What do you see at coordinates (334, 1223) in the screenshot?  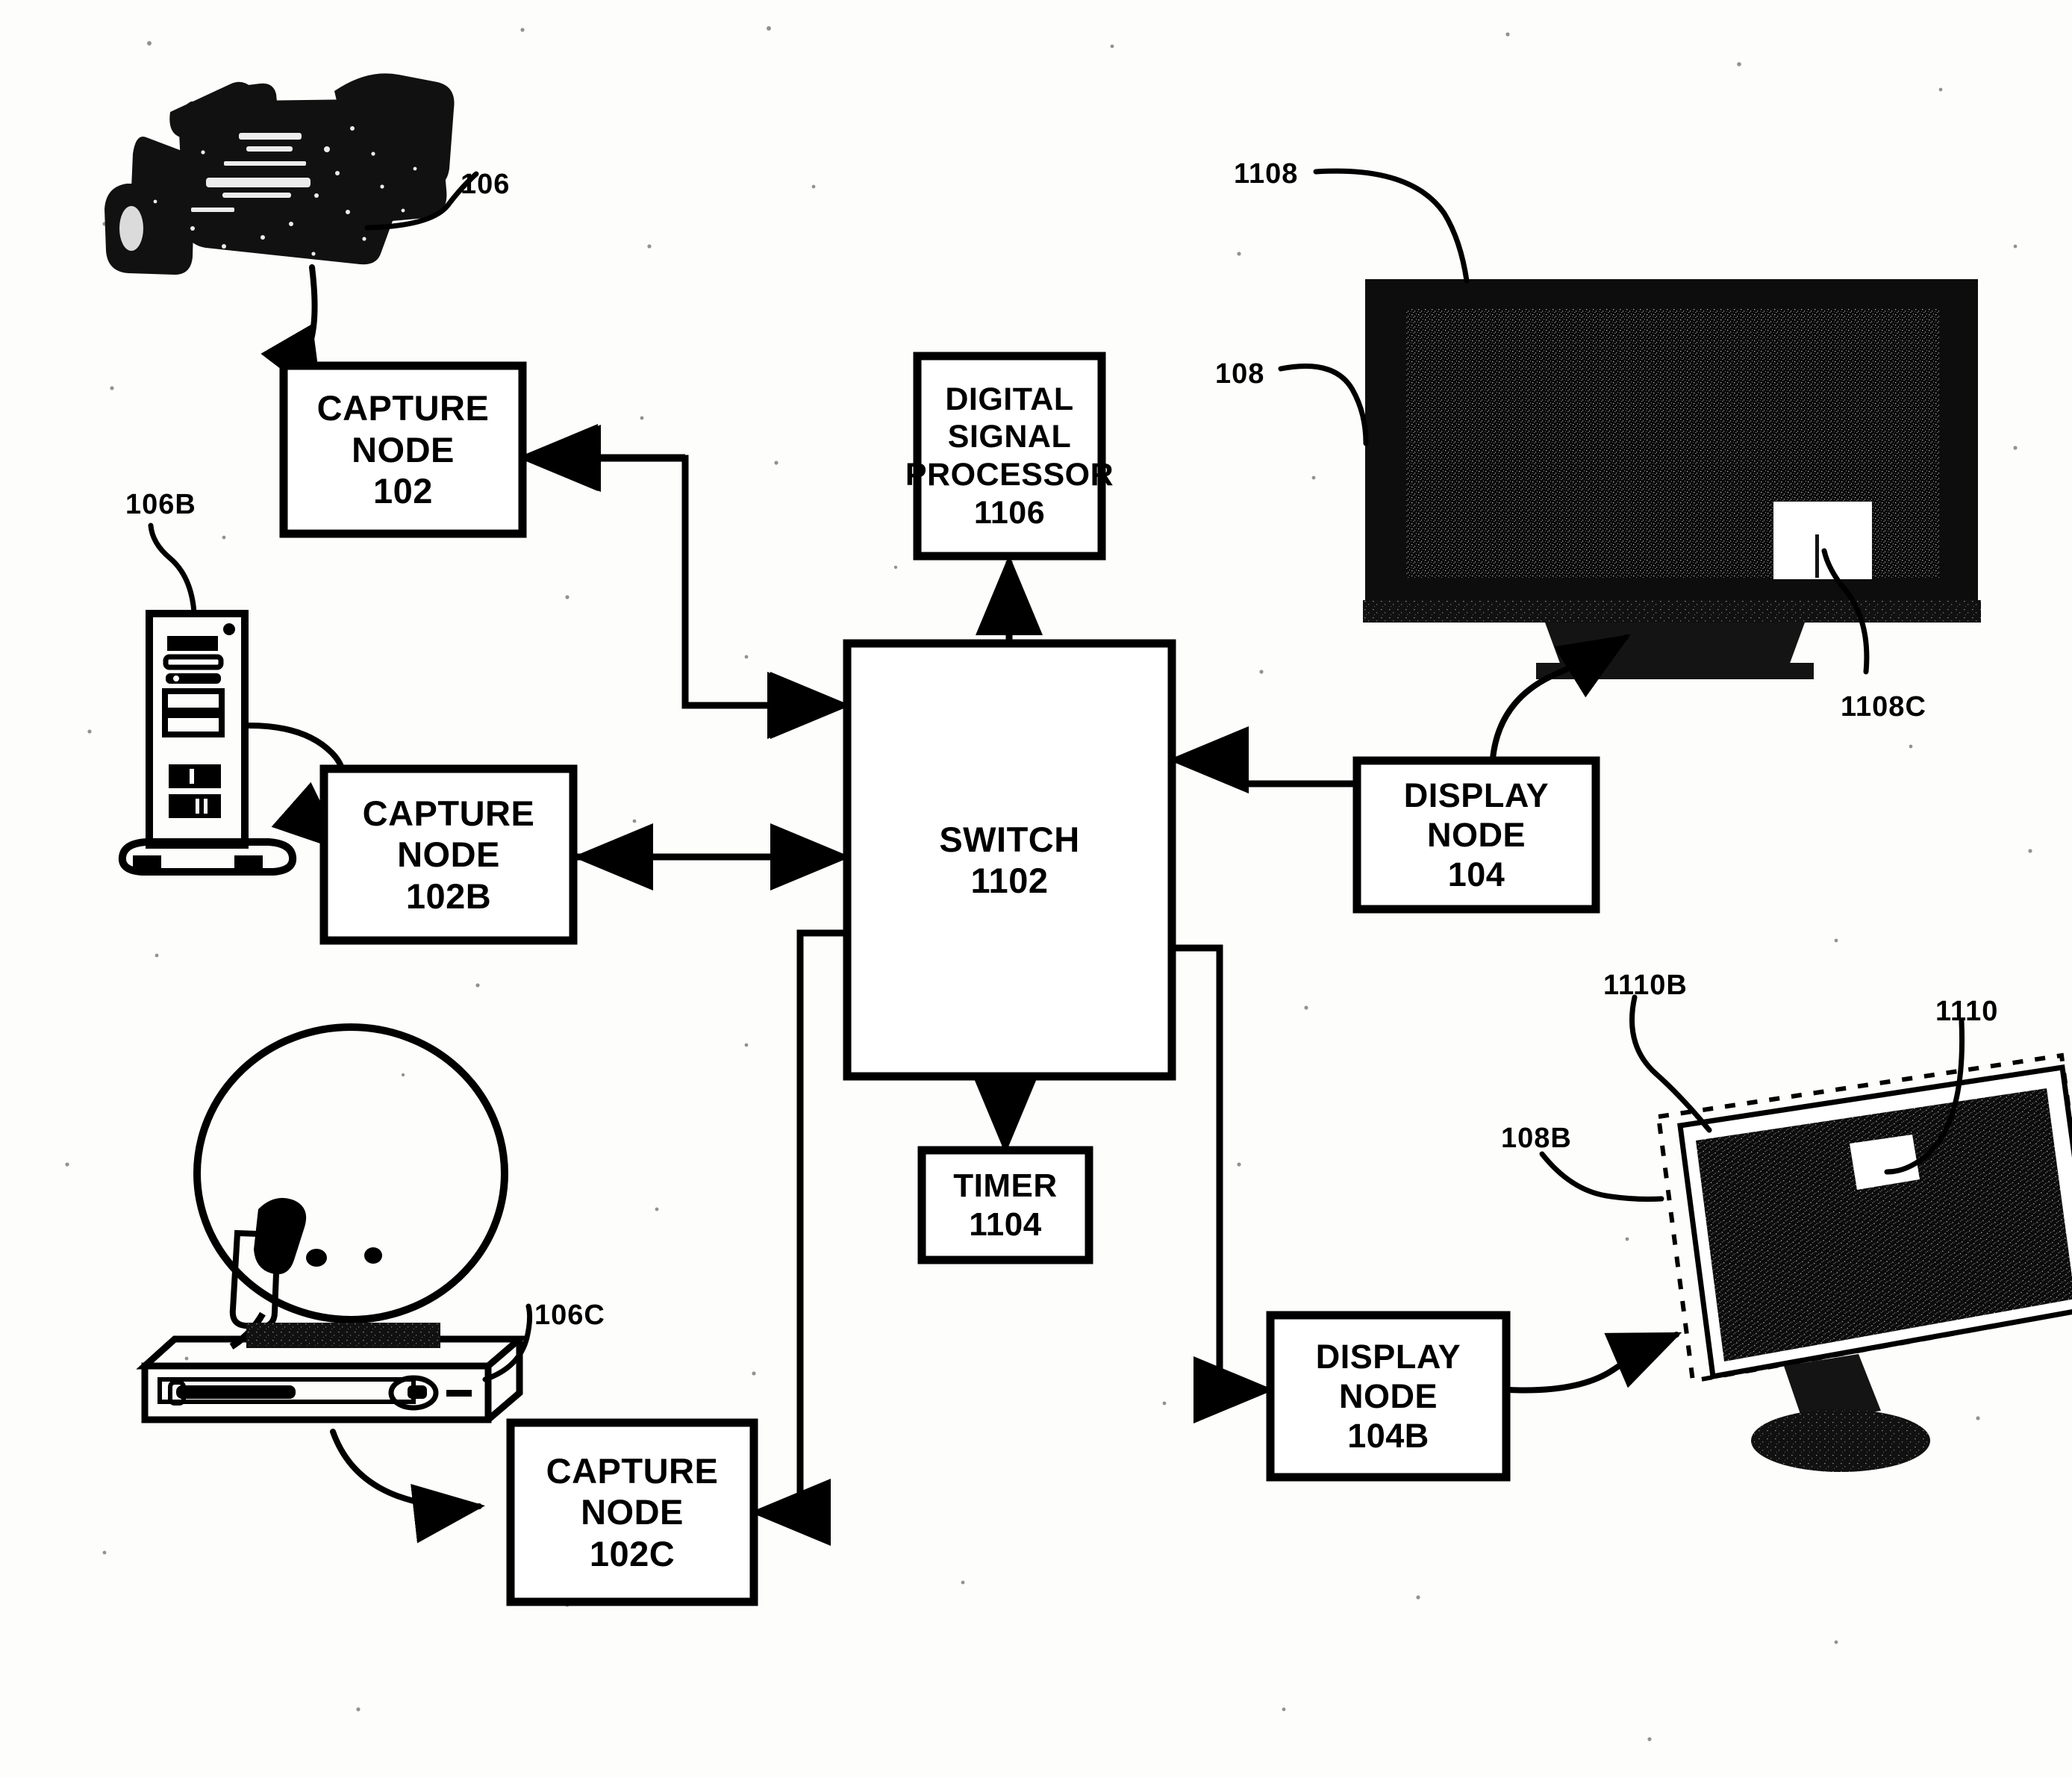 I see `satellite-dish-illustration` at bounding box center [334, 1223].